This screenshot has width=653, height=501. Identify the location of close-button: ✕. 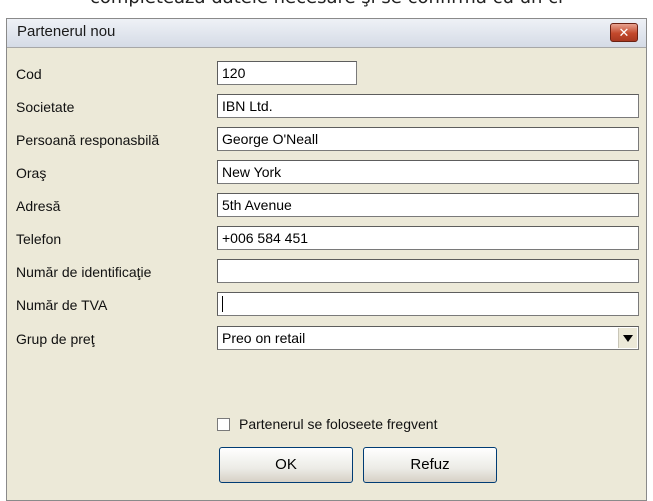
(624, 32).